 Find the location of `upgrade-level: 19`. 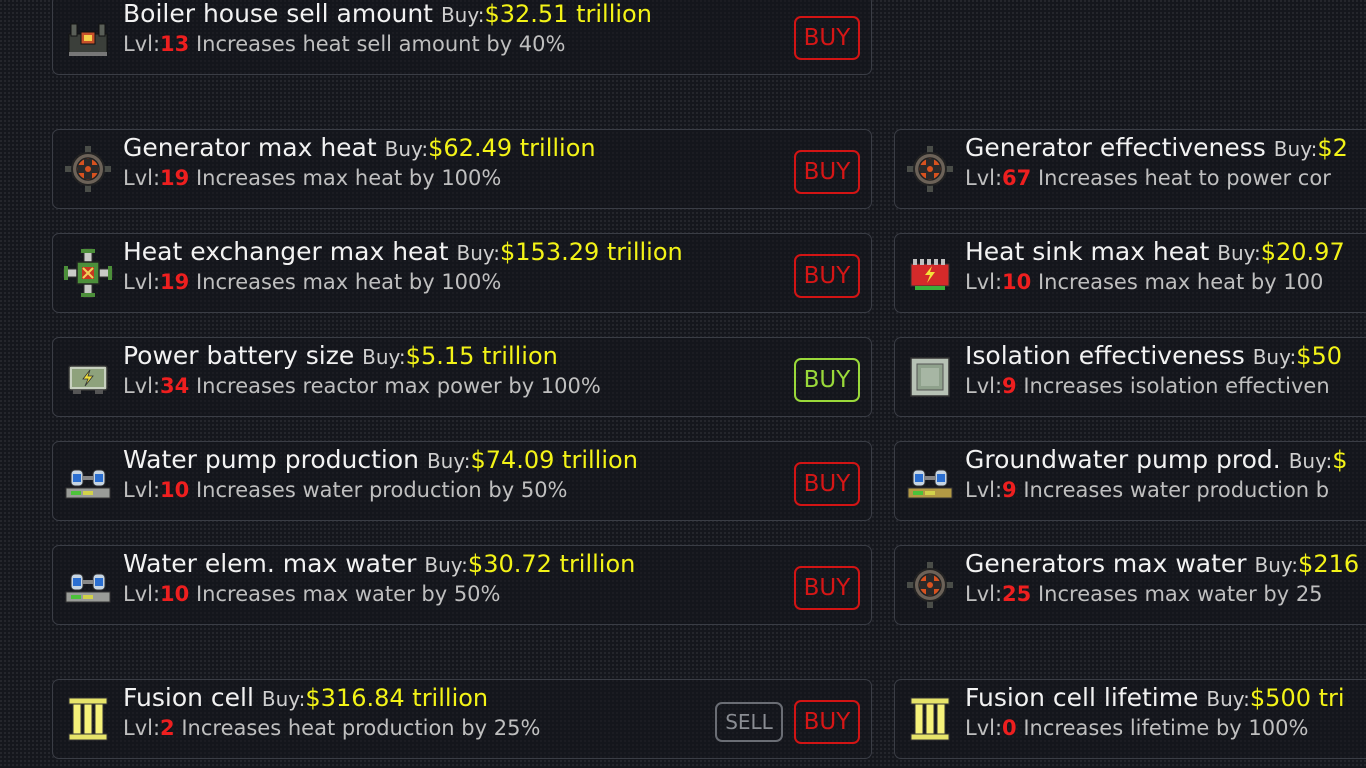

upgrade-level: 19 is located at coordinates (175, 178).